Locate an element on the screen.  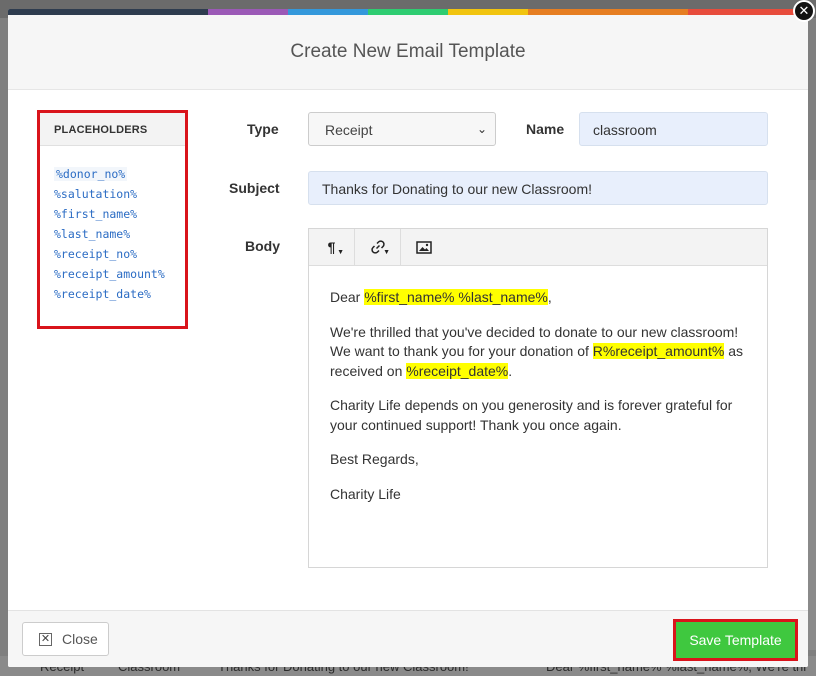
editor-toolbar: ¶ ▼ ▼ is located at coordinates (538, 247).